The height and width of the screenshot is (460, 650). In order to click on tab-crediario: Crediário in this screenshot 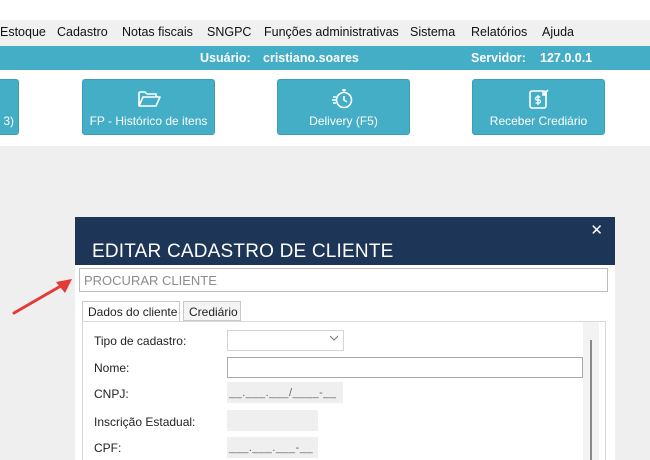, I will do `click(212, 311)`.